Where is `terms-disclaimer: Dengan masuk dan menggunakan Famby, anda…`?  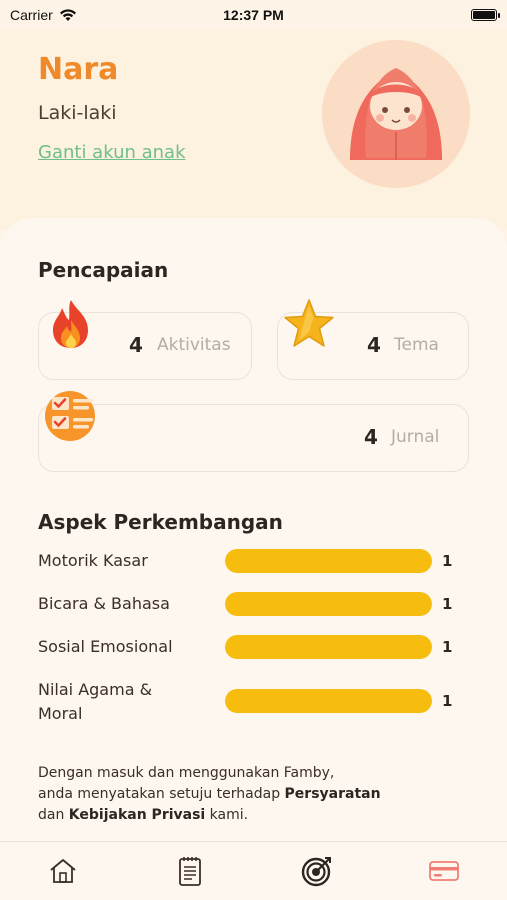 terms-disclaimer: Dengan masuk dan menggunakan Famby, anda… is located at coordinates (258, 794).